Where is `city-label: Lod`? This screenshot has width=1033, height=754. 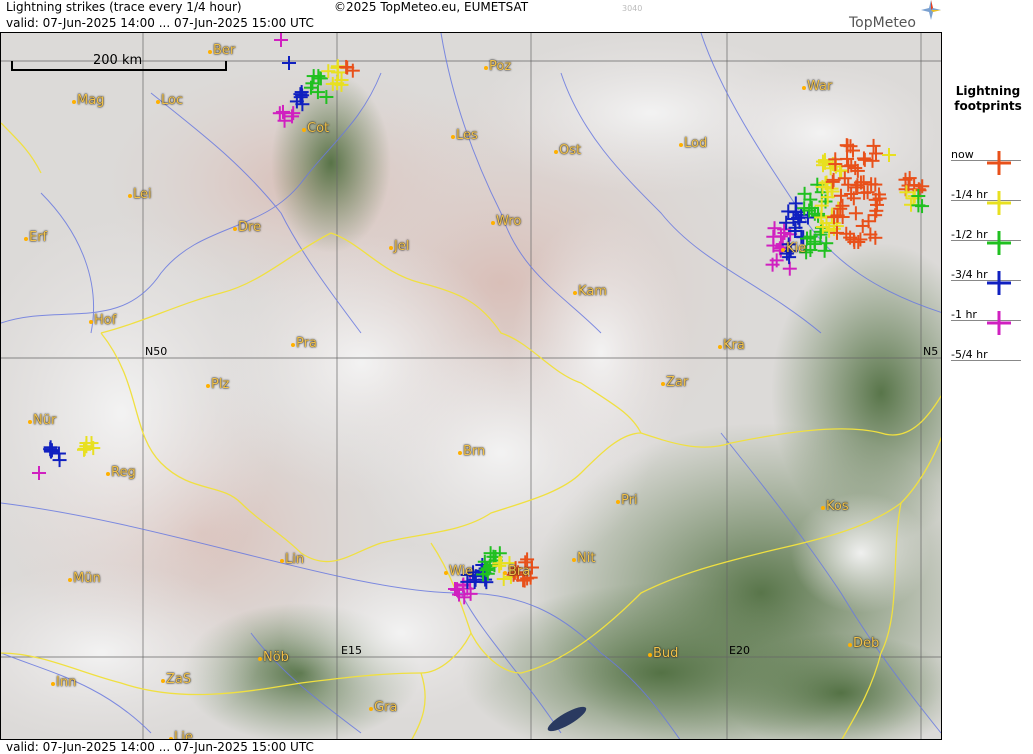
city-label: Lod is located at coordinates (696, 143).